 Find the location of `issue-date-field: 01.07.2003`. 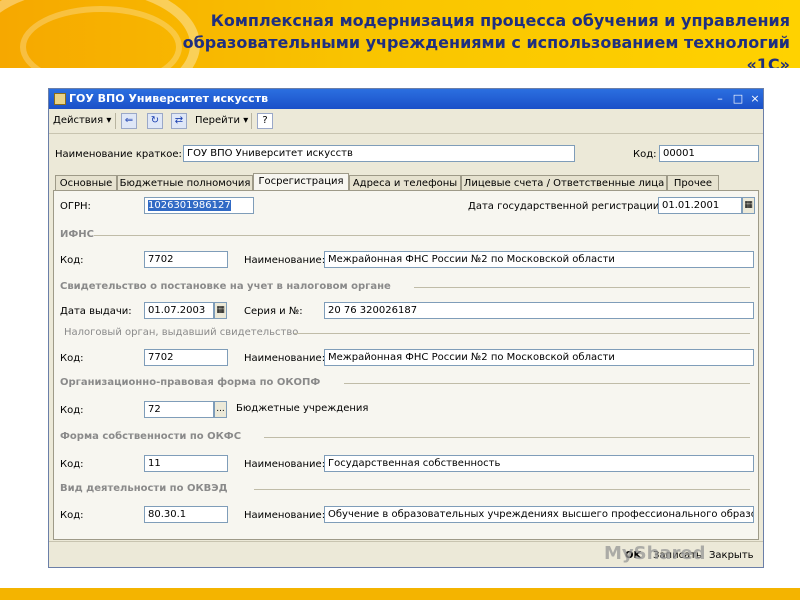

issue-date-field: 01.07.2003 is located at coordinates (179, 310).